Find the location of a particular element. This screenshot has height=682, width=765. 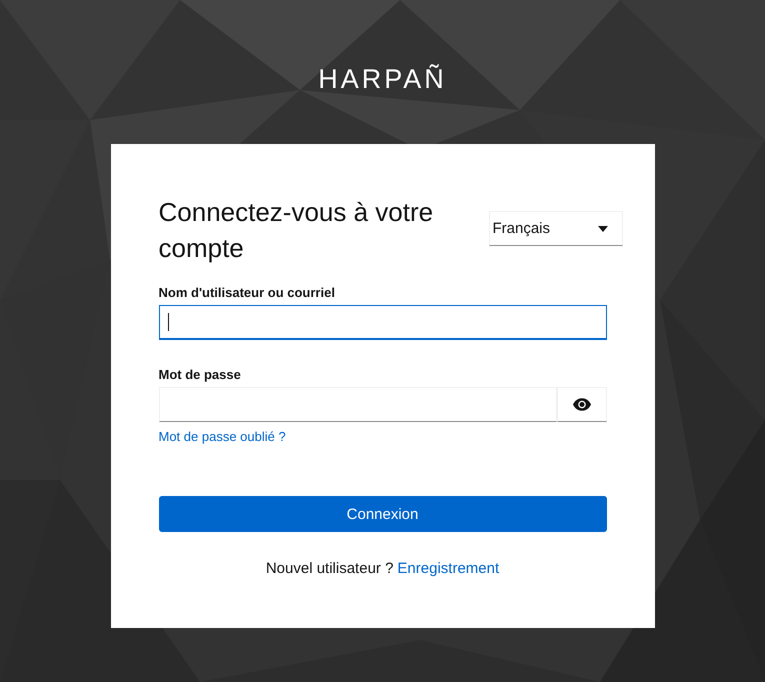

caret-icon is located at coordinates (603, 229).